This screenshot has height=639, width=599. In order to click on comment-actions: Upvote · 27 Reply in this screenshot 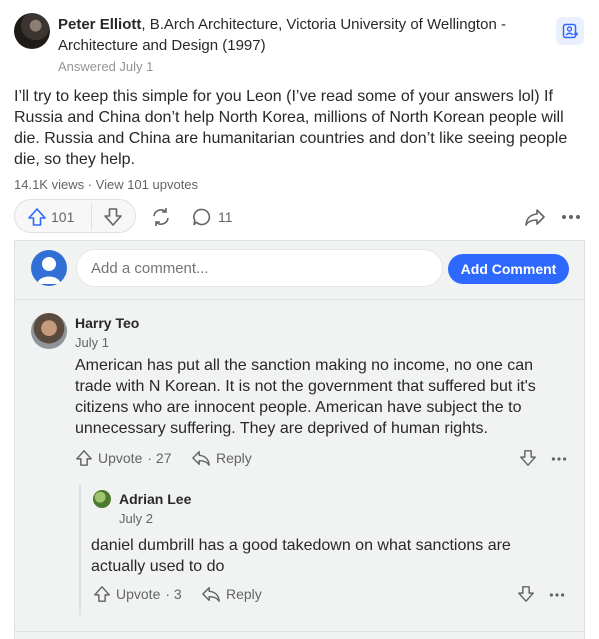, I will do `click(322, 460)`.